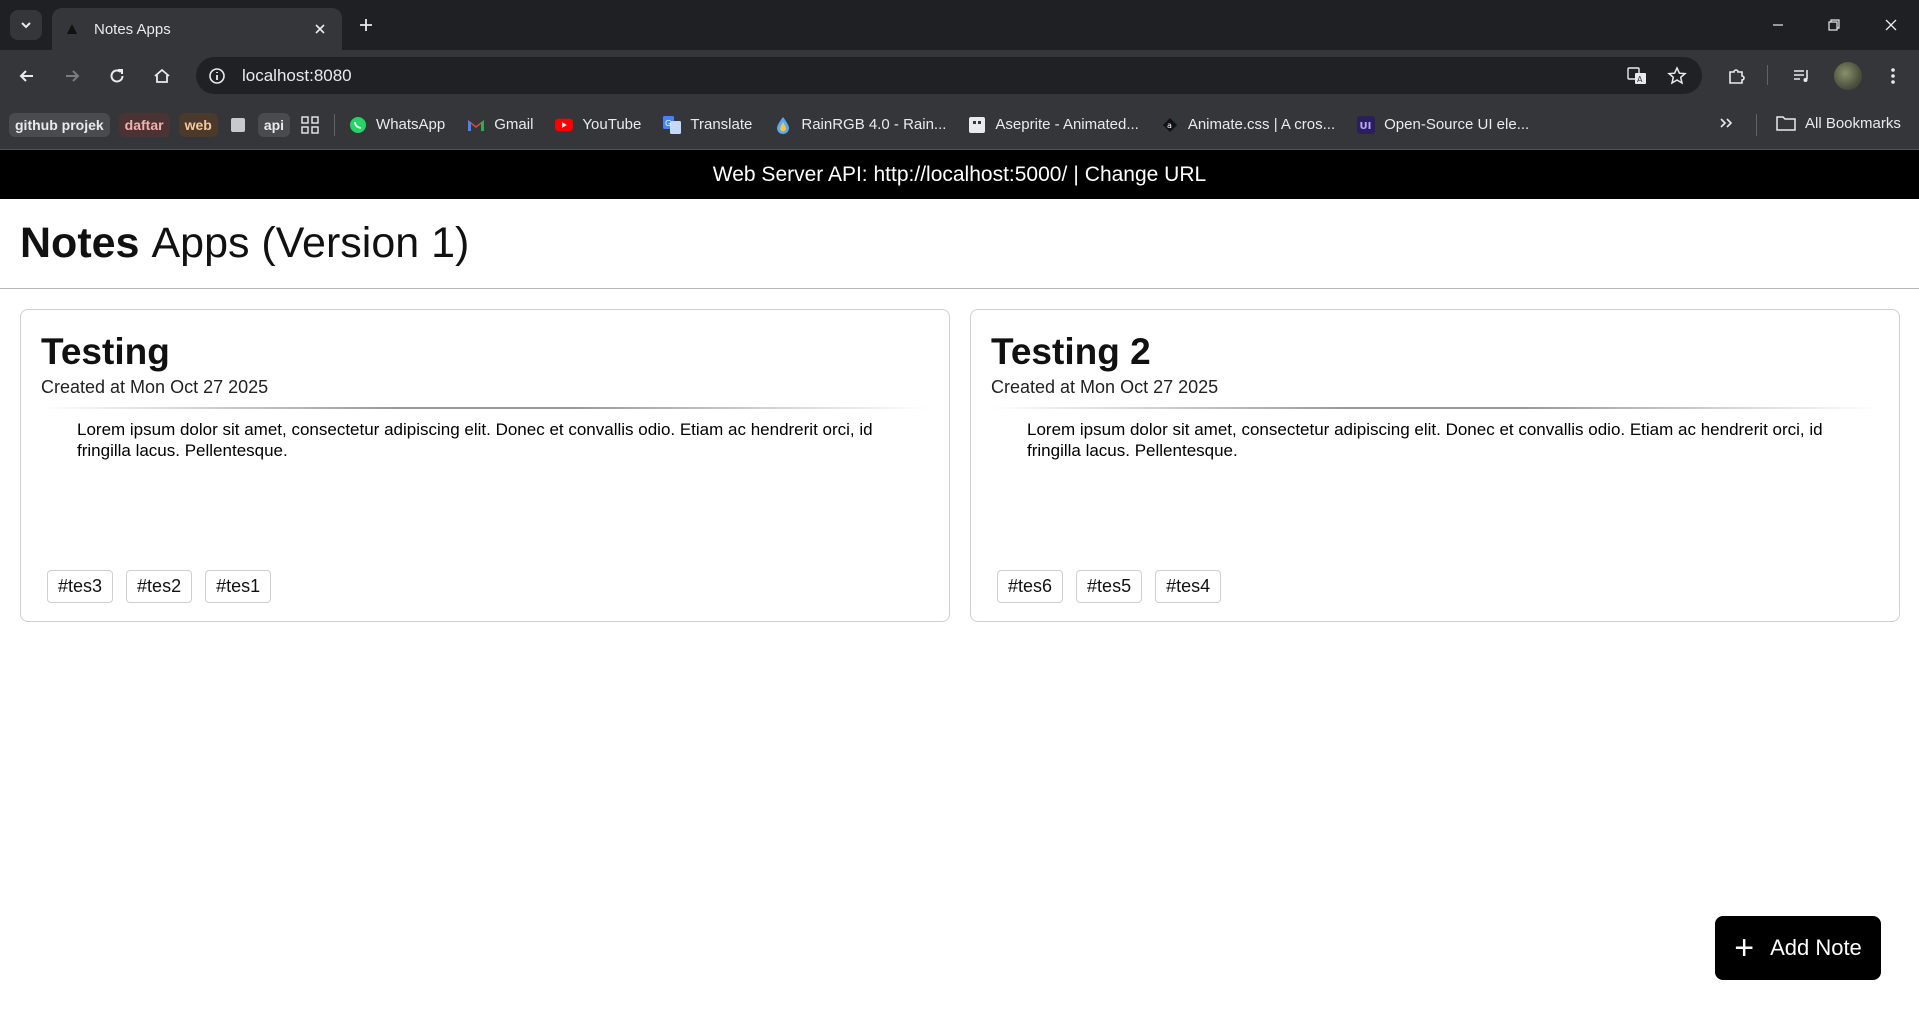 This screenshot has width=1919, height=1018. I want to click on chevron-down-icon, so click(26, 25).